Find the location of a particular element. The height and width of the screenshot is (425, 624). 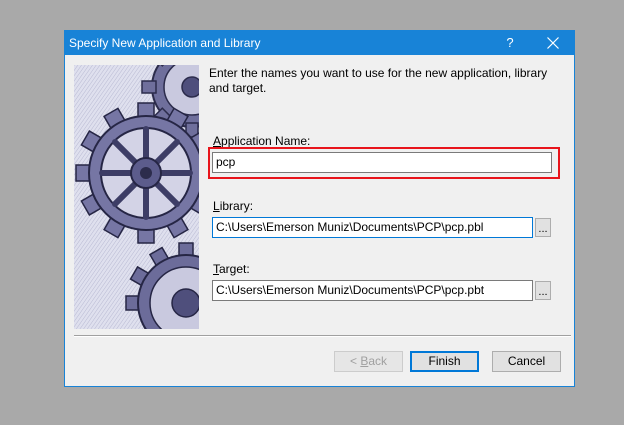

separator is located at coordinates (322, 336).